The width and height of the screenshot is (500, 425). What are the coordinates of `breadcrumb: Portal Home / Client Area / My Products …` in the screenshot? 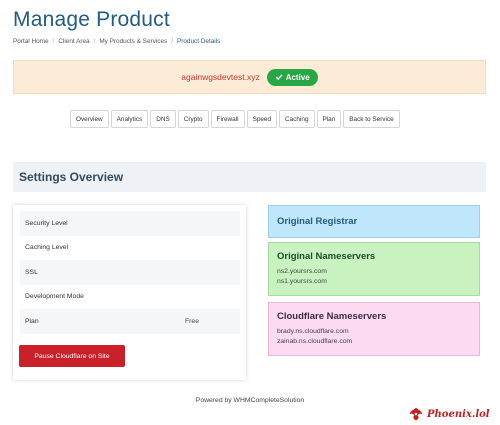 It's located at (116, 41).